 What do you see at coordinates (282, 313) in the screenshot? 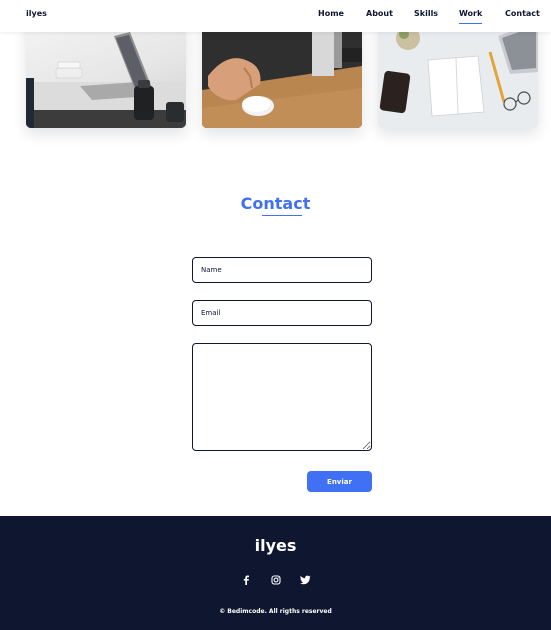
I see `email-input` at bounding box center [282, 313].